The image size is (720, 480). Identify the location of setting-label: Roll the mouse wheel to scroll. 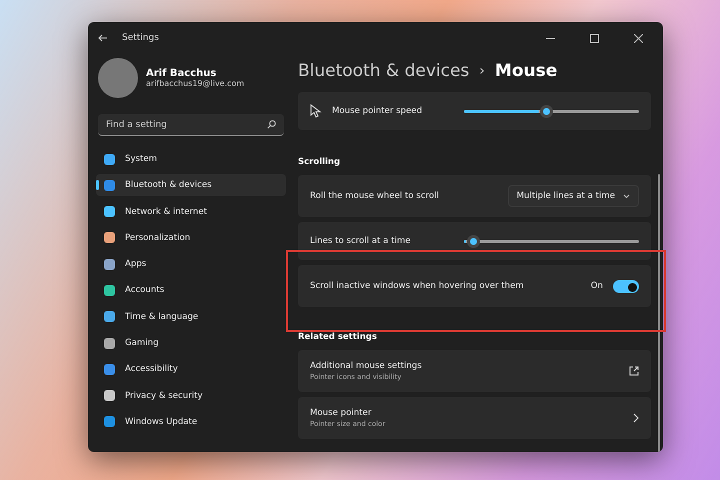
(375, 196).